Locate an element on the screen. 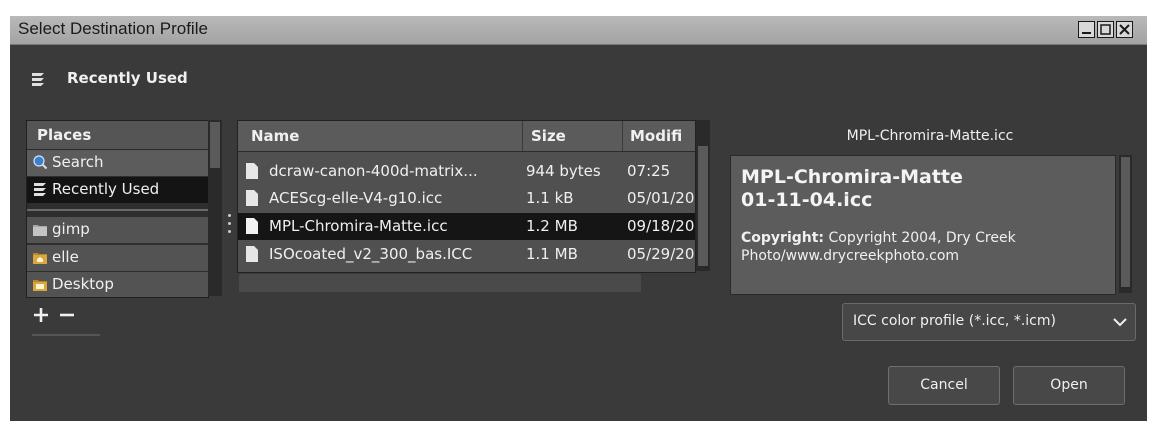  places-header-label: Places is located at coordinates (64, 135).